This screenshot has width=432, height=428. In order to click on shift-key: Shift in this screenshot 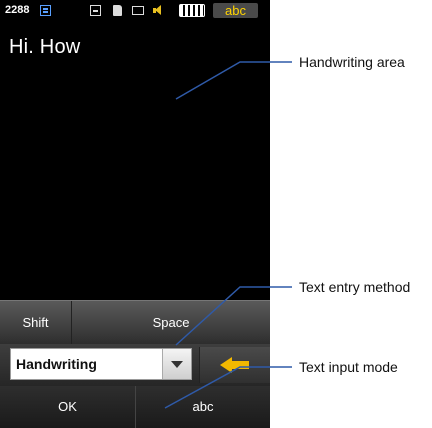, I will do `click(36, 322)`.